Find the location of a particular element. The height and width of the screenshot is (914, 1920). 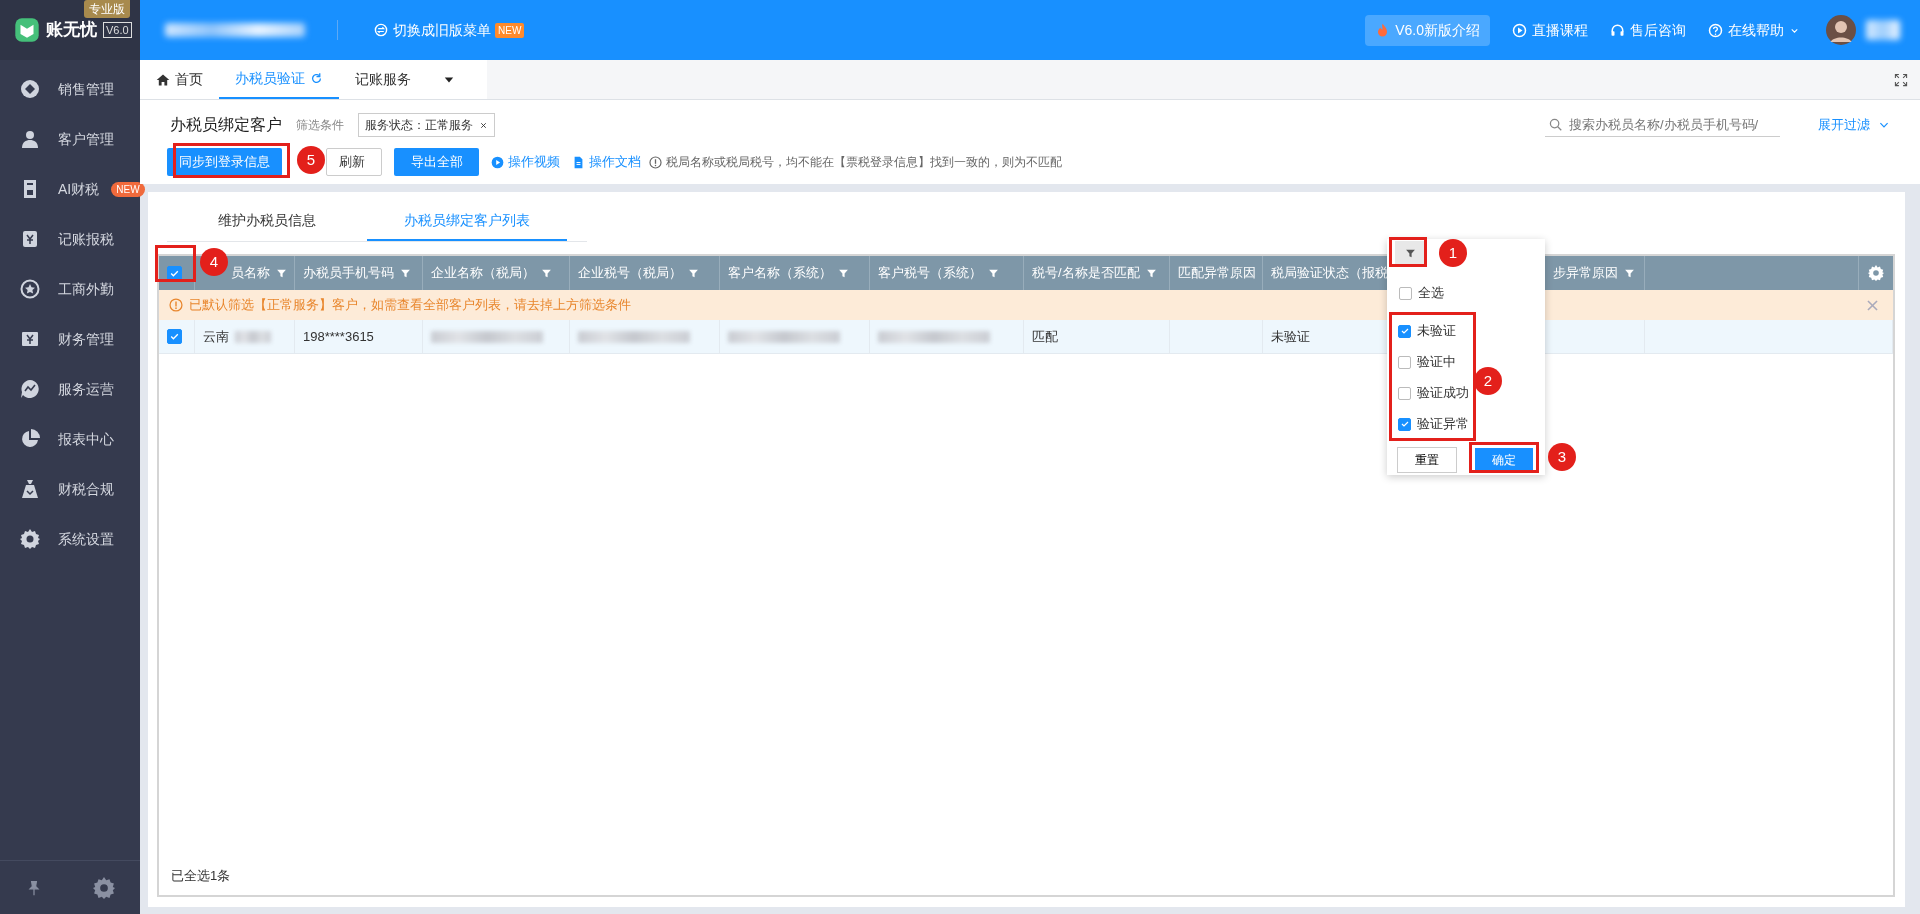

sidebar-item: 工商外勤 is located at coordinates (70, 289).